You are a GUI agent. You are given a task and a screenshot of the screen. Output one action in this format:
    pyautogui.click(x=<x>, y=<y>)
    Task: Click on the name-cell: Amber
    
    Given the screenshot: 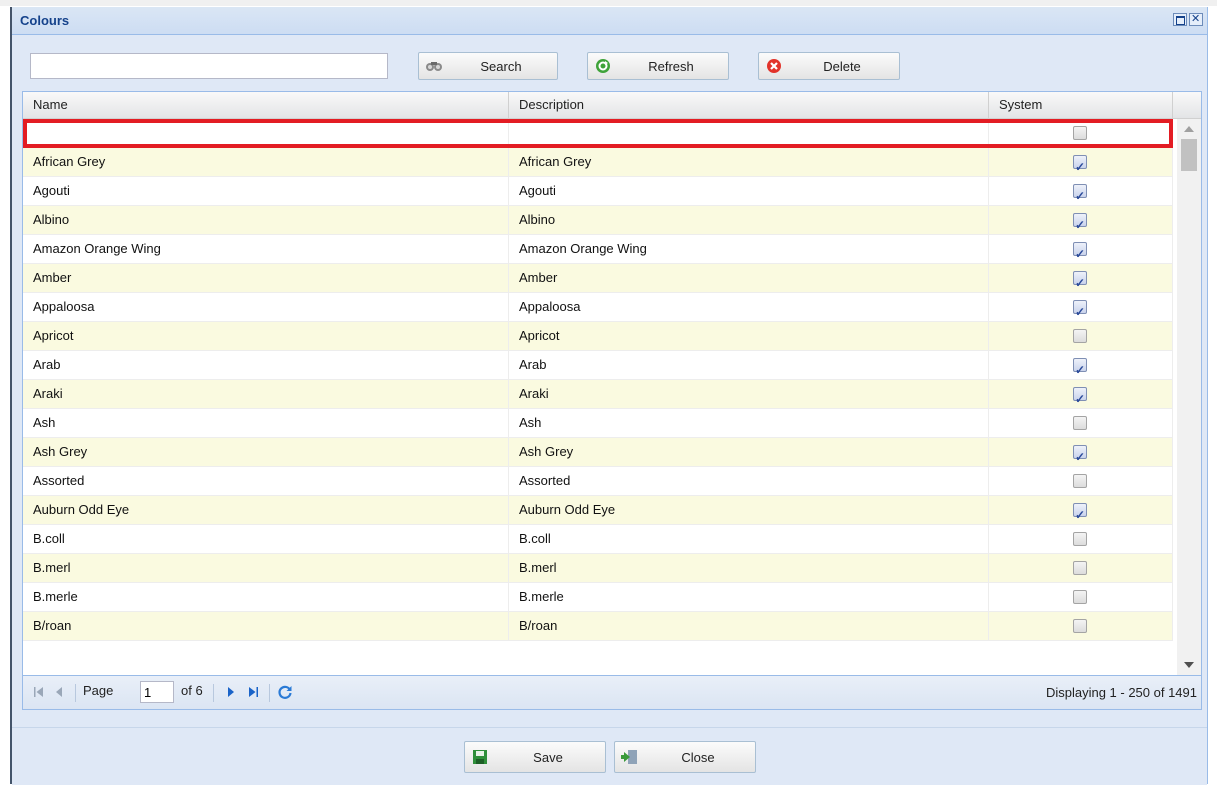 What is the action you would take?
    pyautogui.click(x=266, y=278)
    